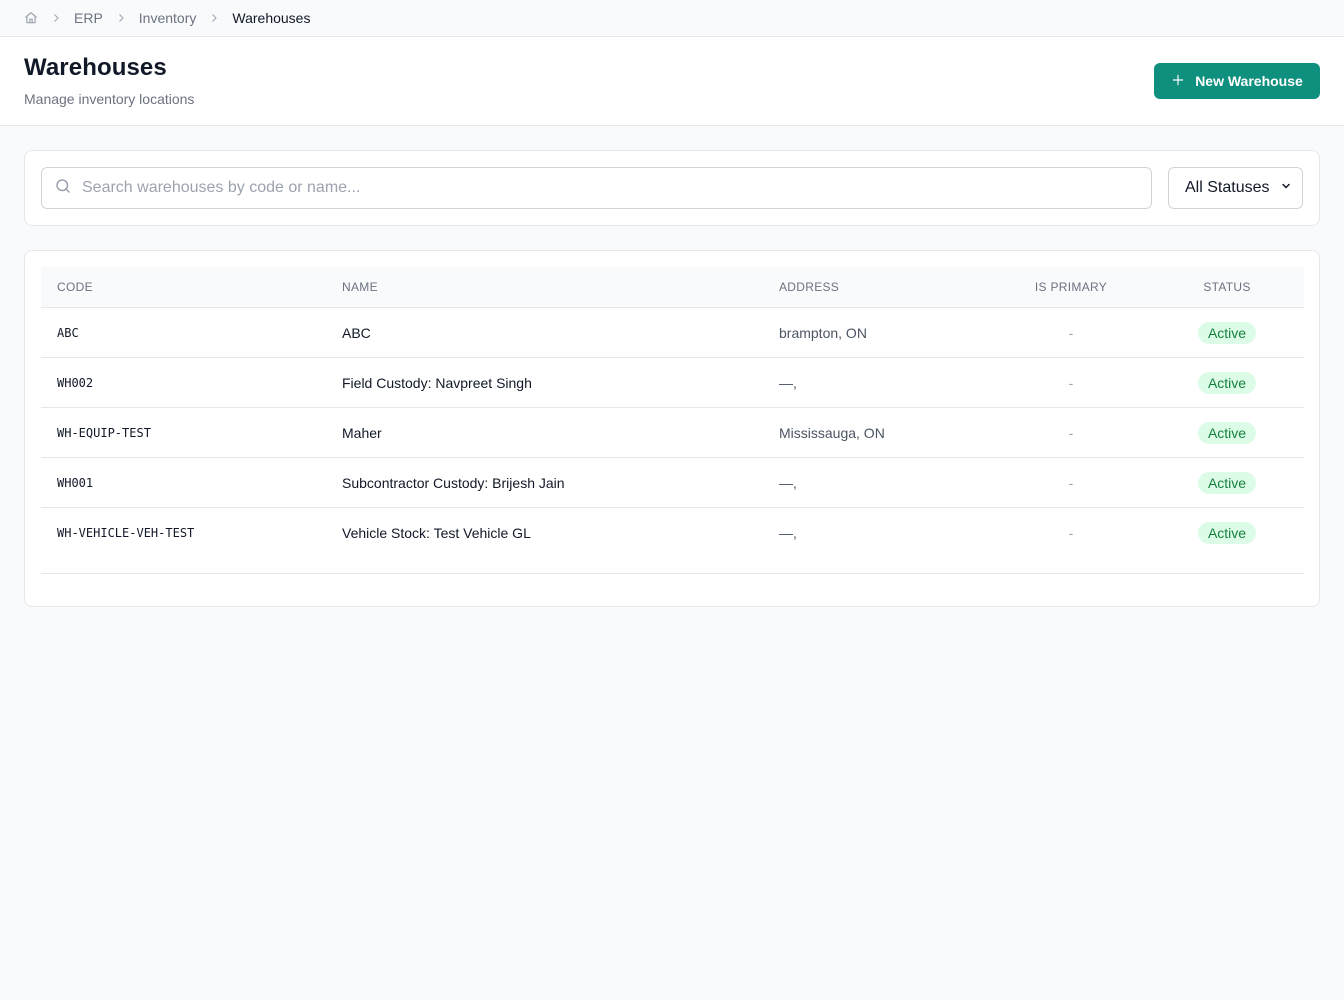 The image size is (1344, 1000). What do you see at coordinates (437, 382) in the screenshot?
I see `cell-name: Field Custody: Navpreet Singh` at bounding box center [437, 382].